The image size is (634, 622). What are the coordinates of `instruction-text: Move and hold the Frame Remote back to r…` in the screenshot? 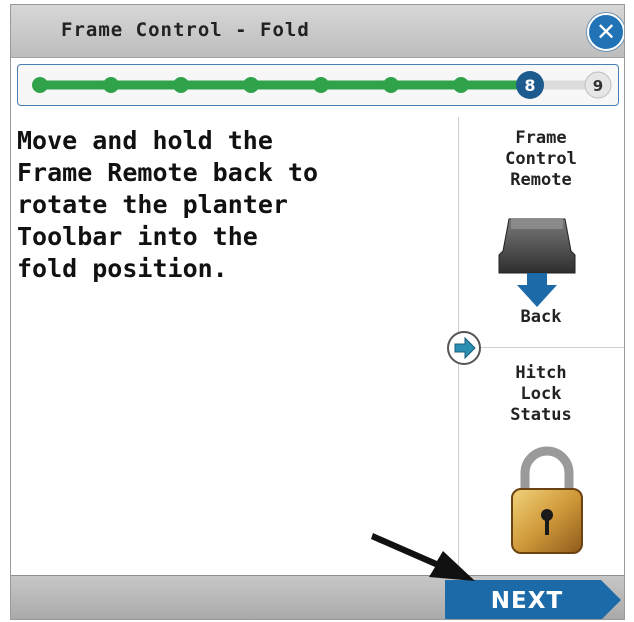 It's located at (168, 204).